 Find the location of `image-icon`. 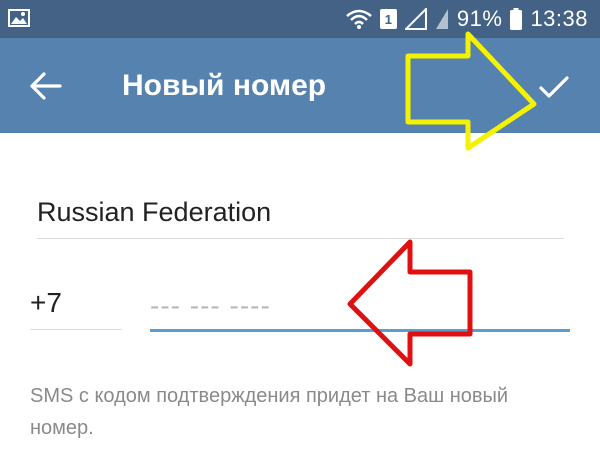

image-icon is located at coordinates (19, 18).